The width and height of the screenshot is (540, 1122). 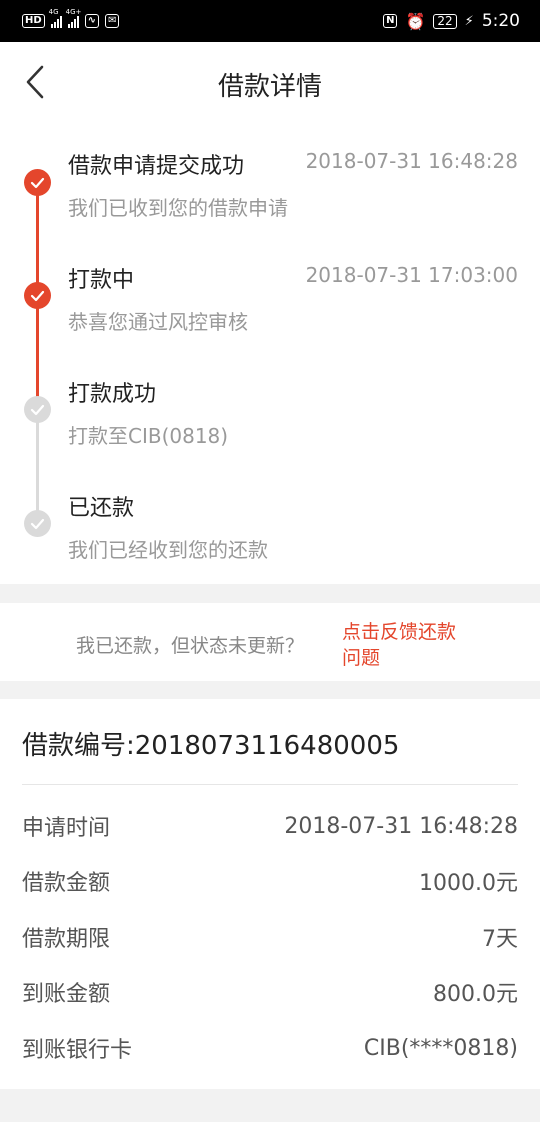 What do you see at coordinates (270, 1048) in the screenshot?
I see `detail-row-bank-card: 到账银行卡 CIB(****0818)` at bounding box center [270, 1048].